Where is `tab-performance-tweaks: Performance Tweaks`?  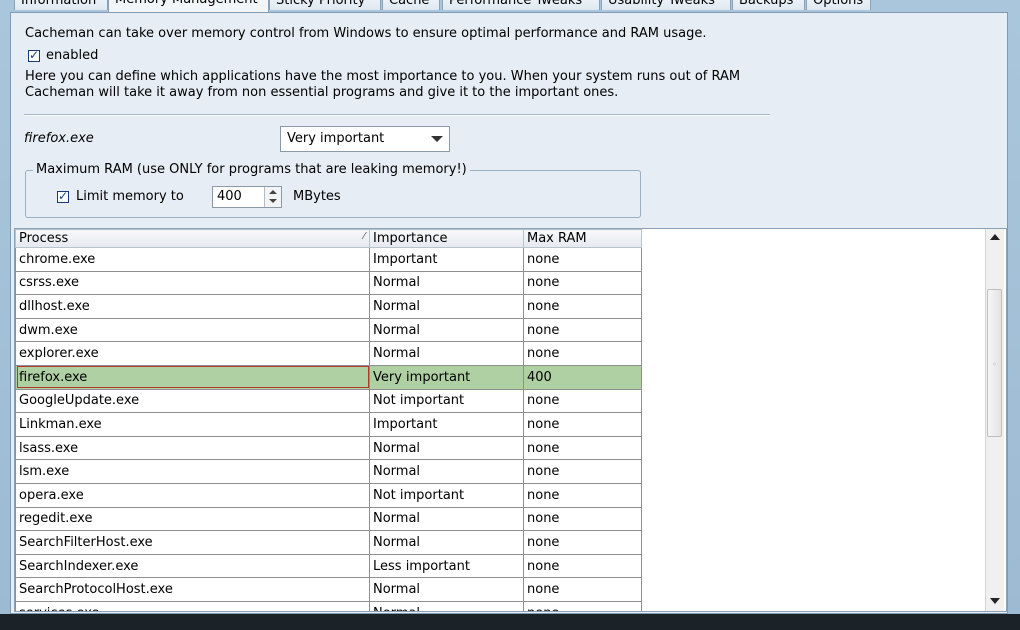
tab-performance-tweaks: Performance Tweaks is located at coordinates (521, 5).